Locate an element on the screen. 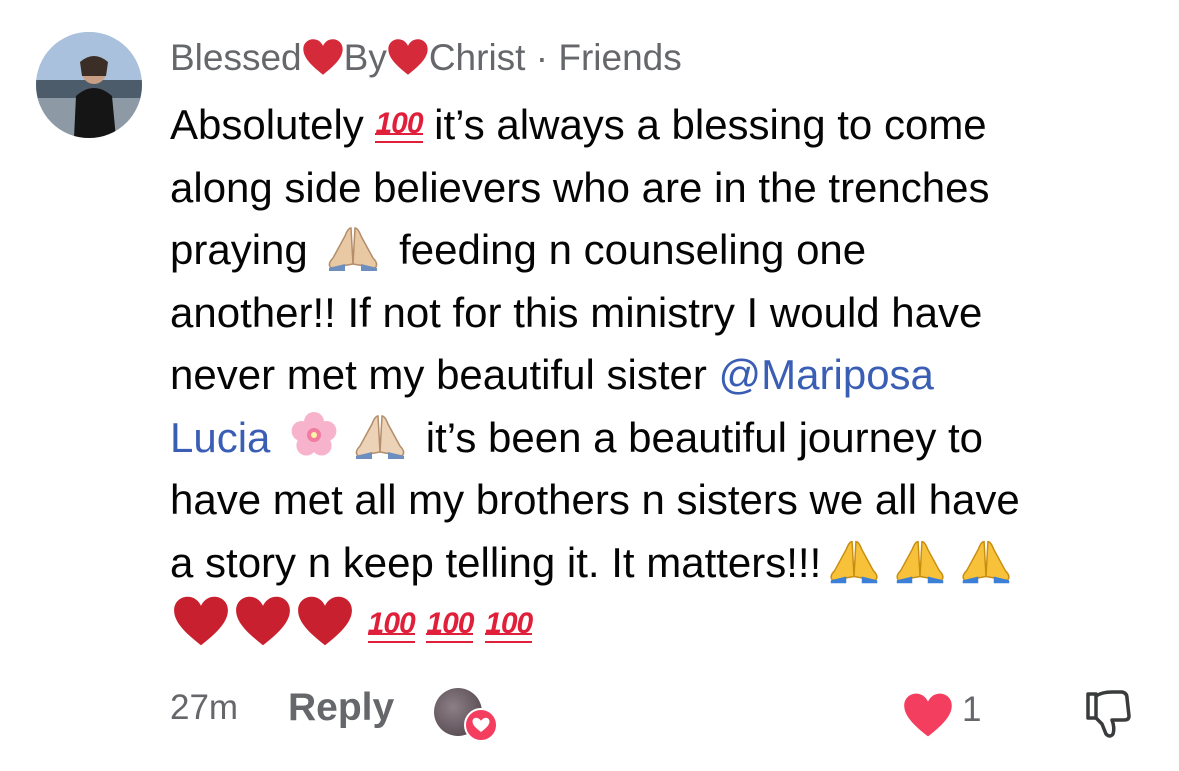 The height and width of the screenshot is (771, 1179). love-heart-icon is located at coordinates (928, 715).